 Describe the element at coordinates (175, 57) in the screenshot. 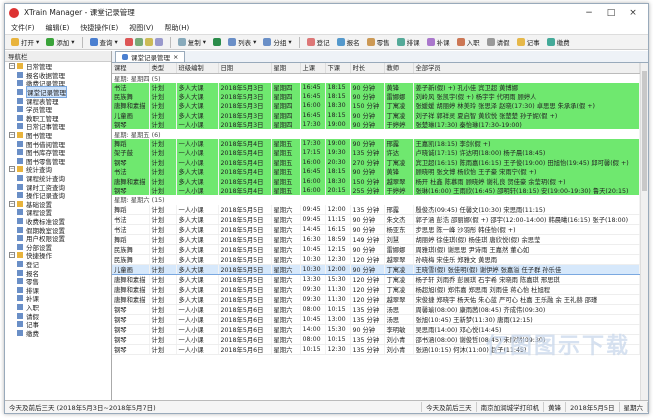

I see `tab-close-icon: ×` at that location.